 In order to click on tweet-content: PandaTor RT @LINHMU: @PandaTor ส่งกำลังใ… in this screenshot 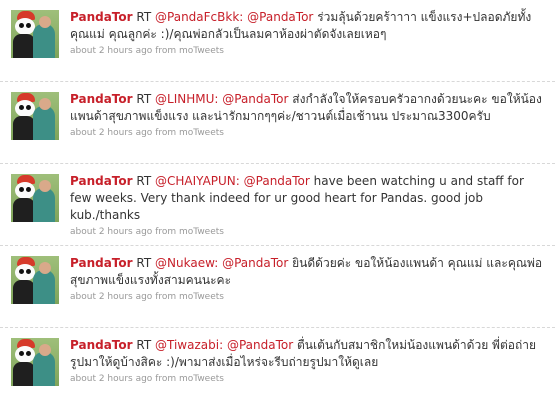, I will do `click(308, 115)`.